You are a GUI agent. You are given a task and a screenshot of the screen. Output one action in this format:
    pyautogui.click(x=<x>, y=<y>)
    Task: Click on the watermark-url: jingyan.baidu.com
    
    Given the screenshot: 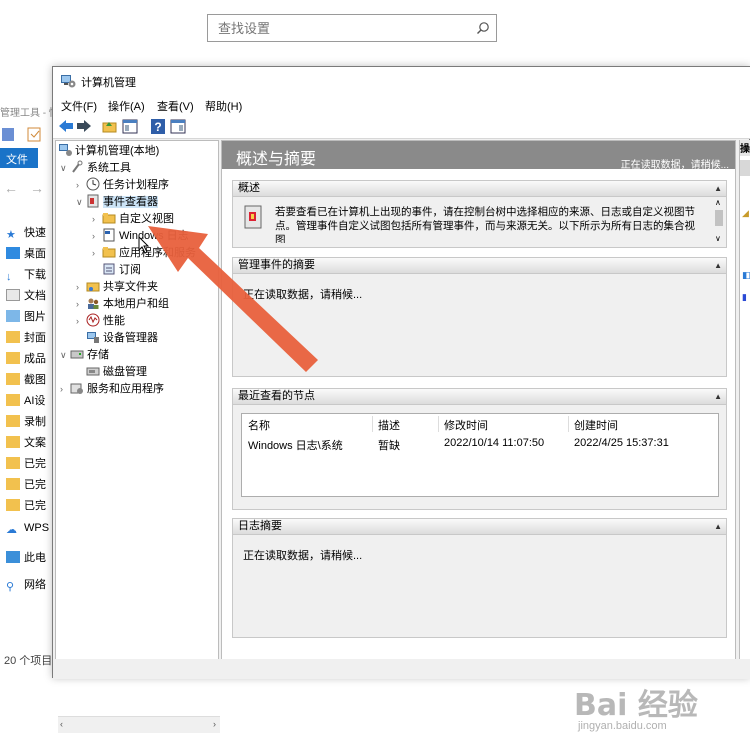 What is the action you would take?
    pyautogui.click(x=622, y=726)
    